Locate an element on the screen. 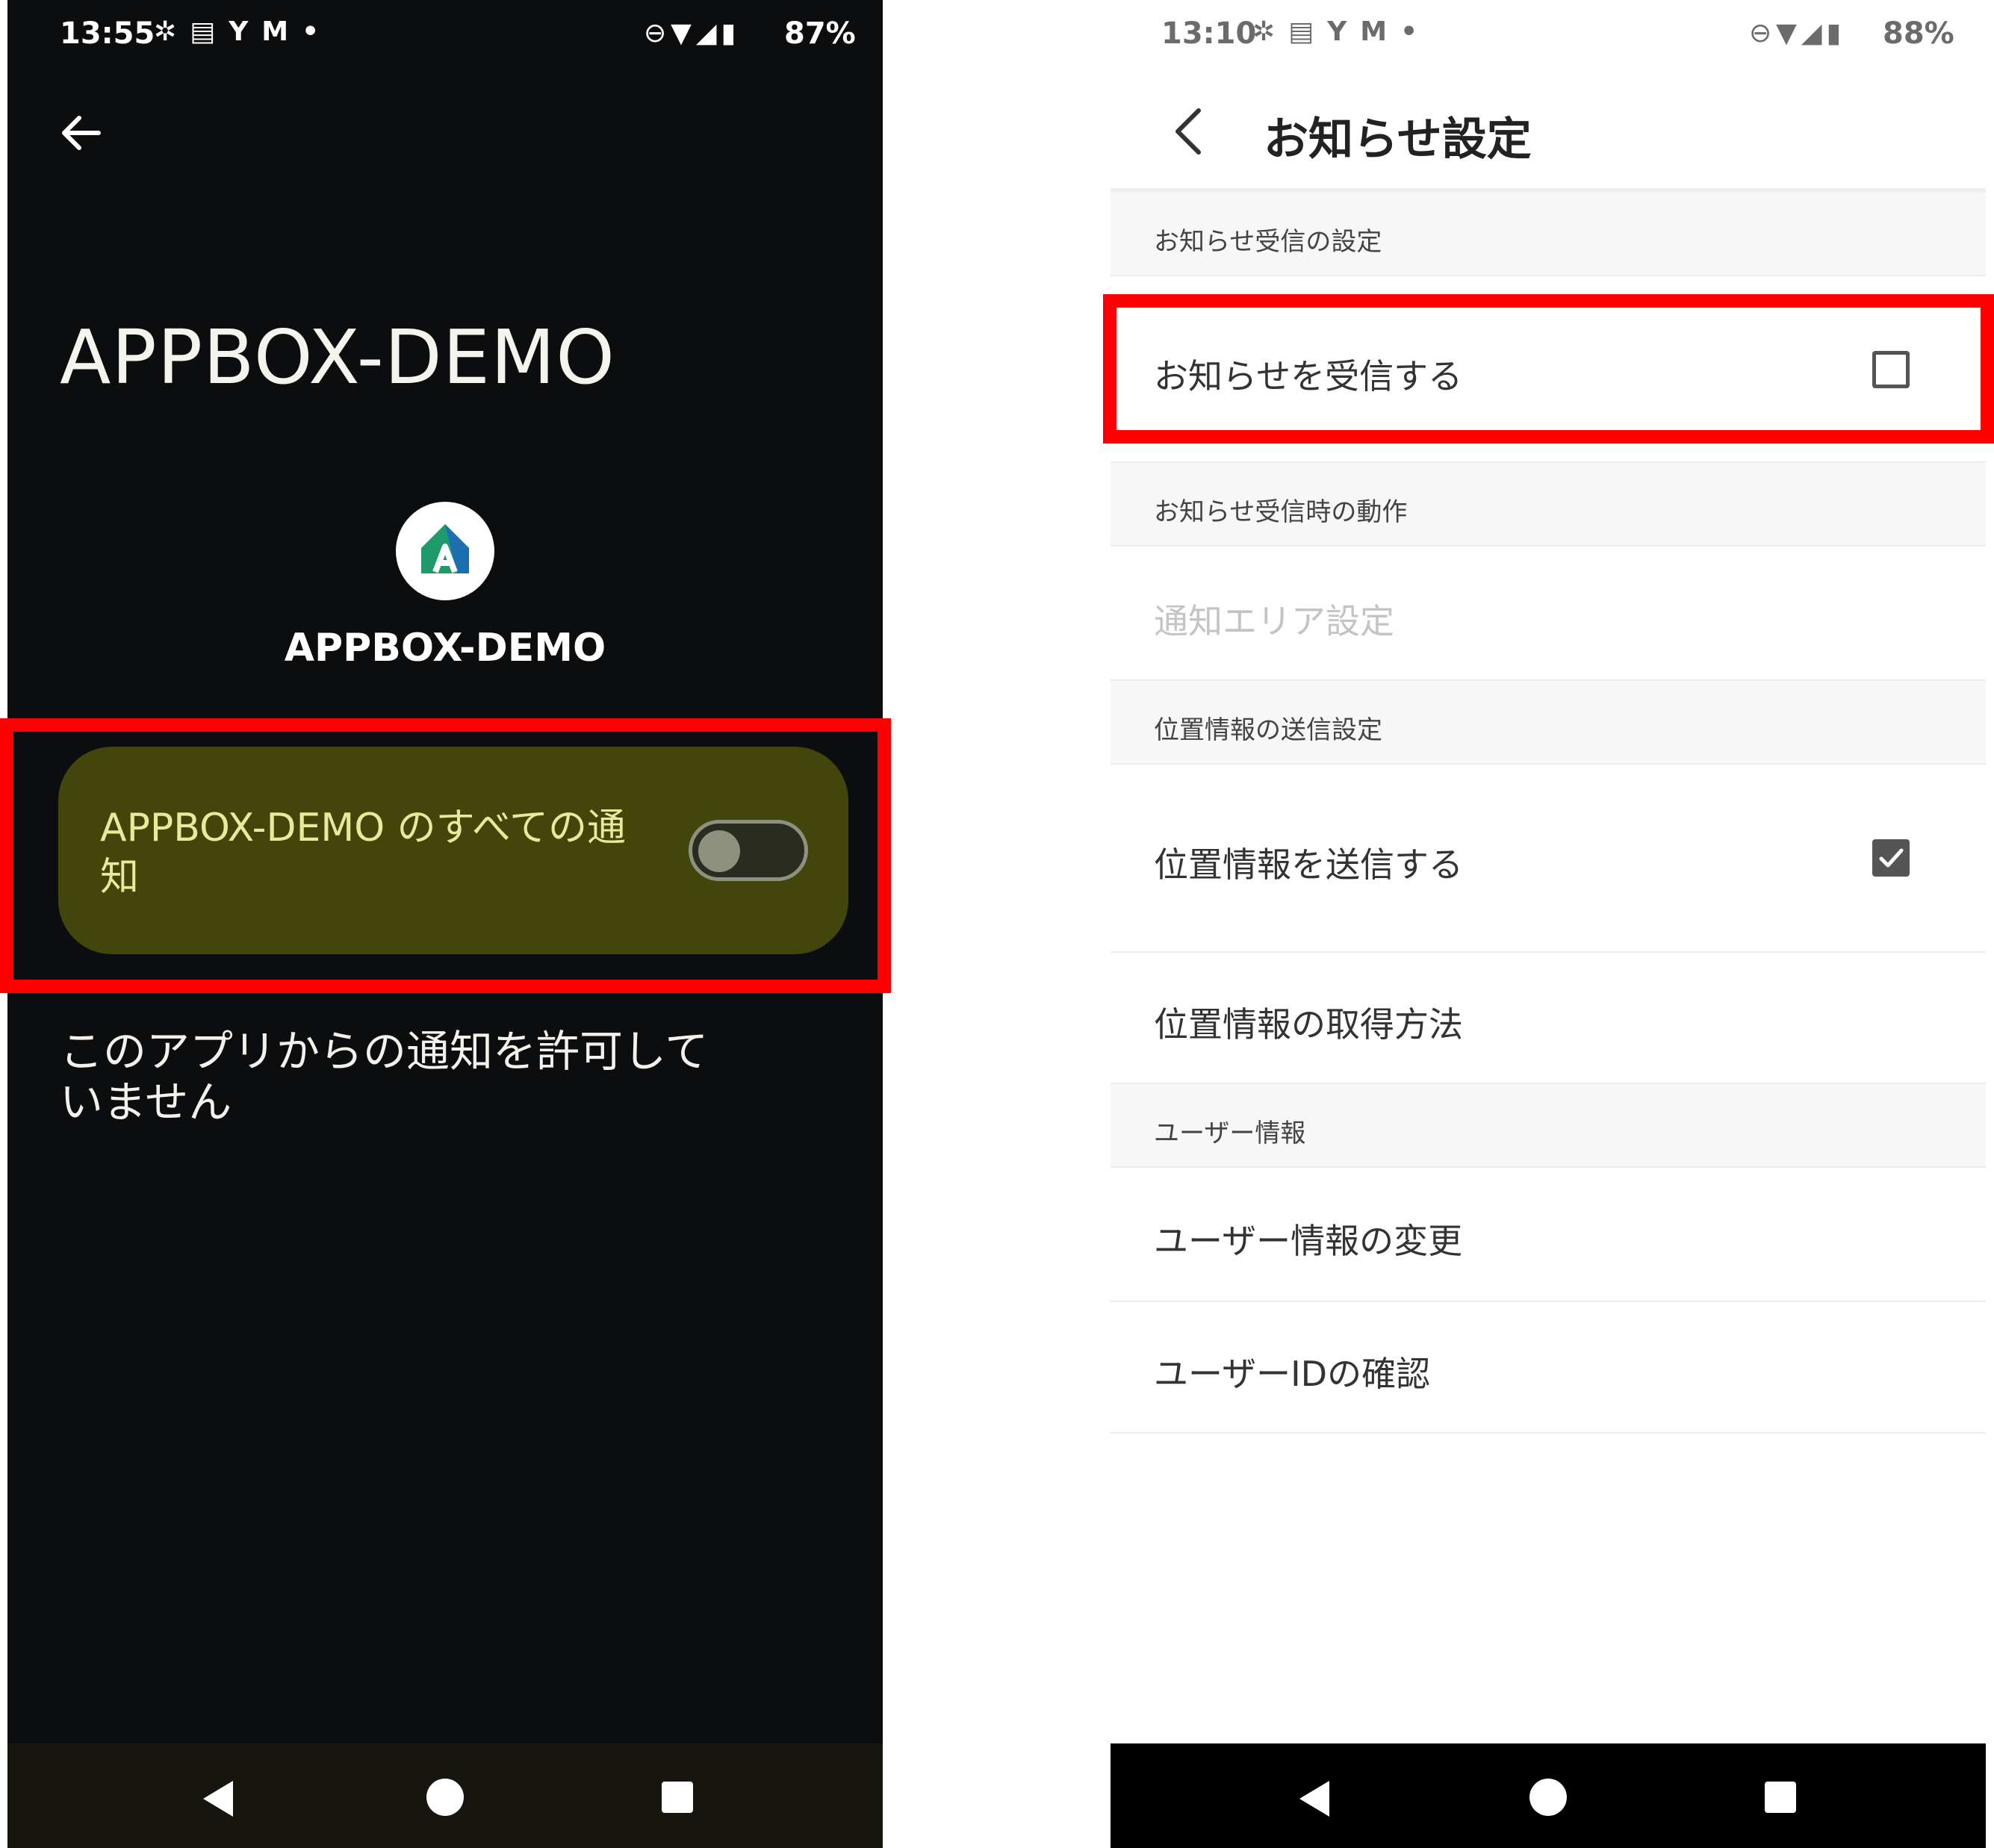 The height and width of the screenshot is (1848, 1994). location-method-row: 位置情報の取得方法 is located at coordinates (1548, 1018).